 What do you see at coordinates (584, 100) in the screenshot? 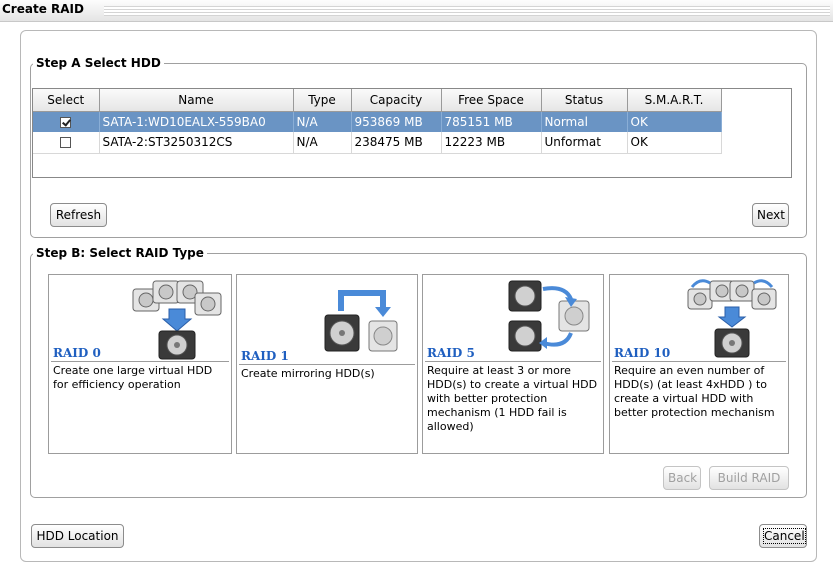
I see `column-header-status: Status` at bounding box center [584, 100].